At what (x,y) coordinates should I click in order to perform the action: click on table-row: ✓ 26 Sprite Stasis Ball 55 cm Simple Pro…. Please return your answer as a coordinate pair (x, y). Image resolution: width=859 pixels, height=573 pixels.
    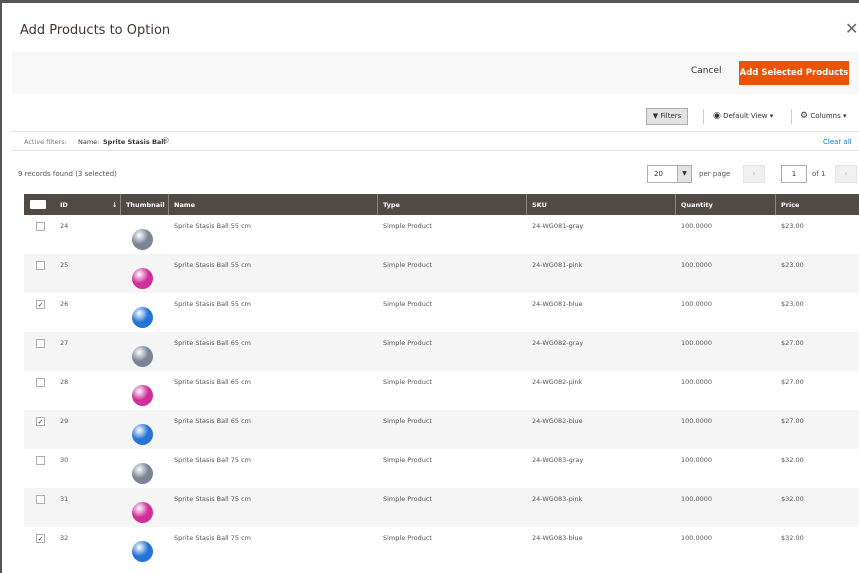
    Looking at the image, I should click on (441, 312).